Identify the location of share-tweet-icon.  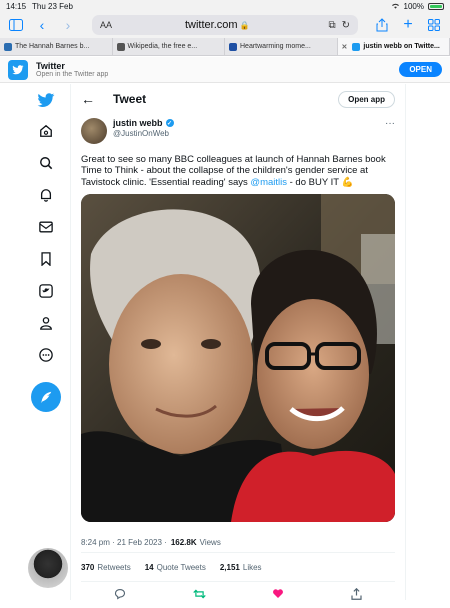
(356, 595).